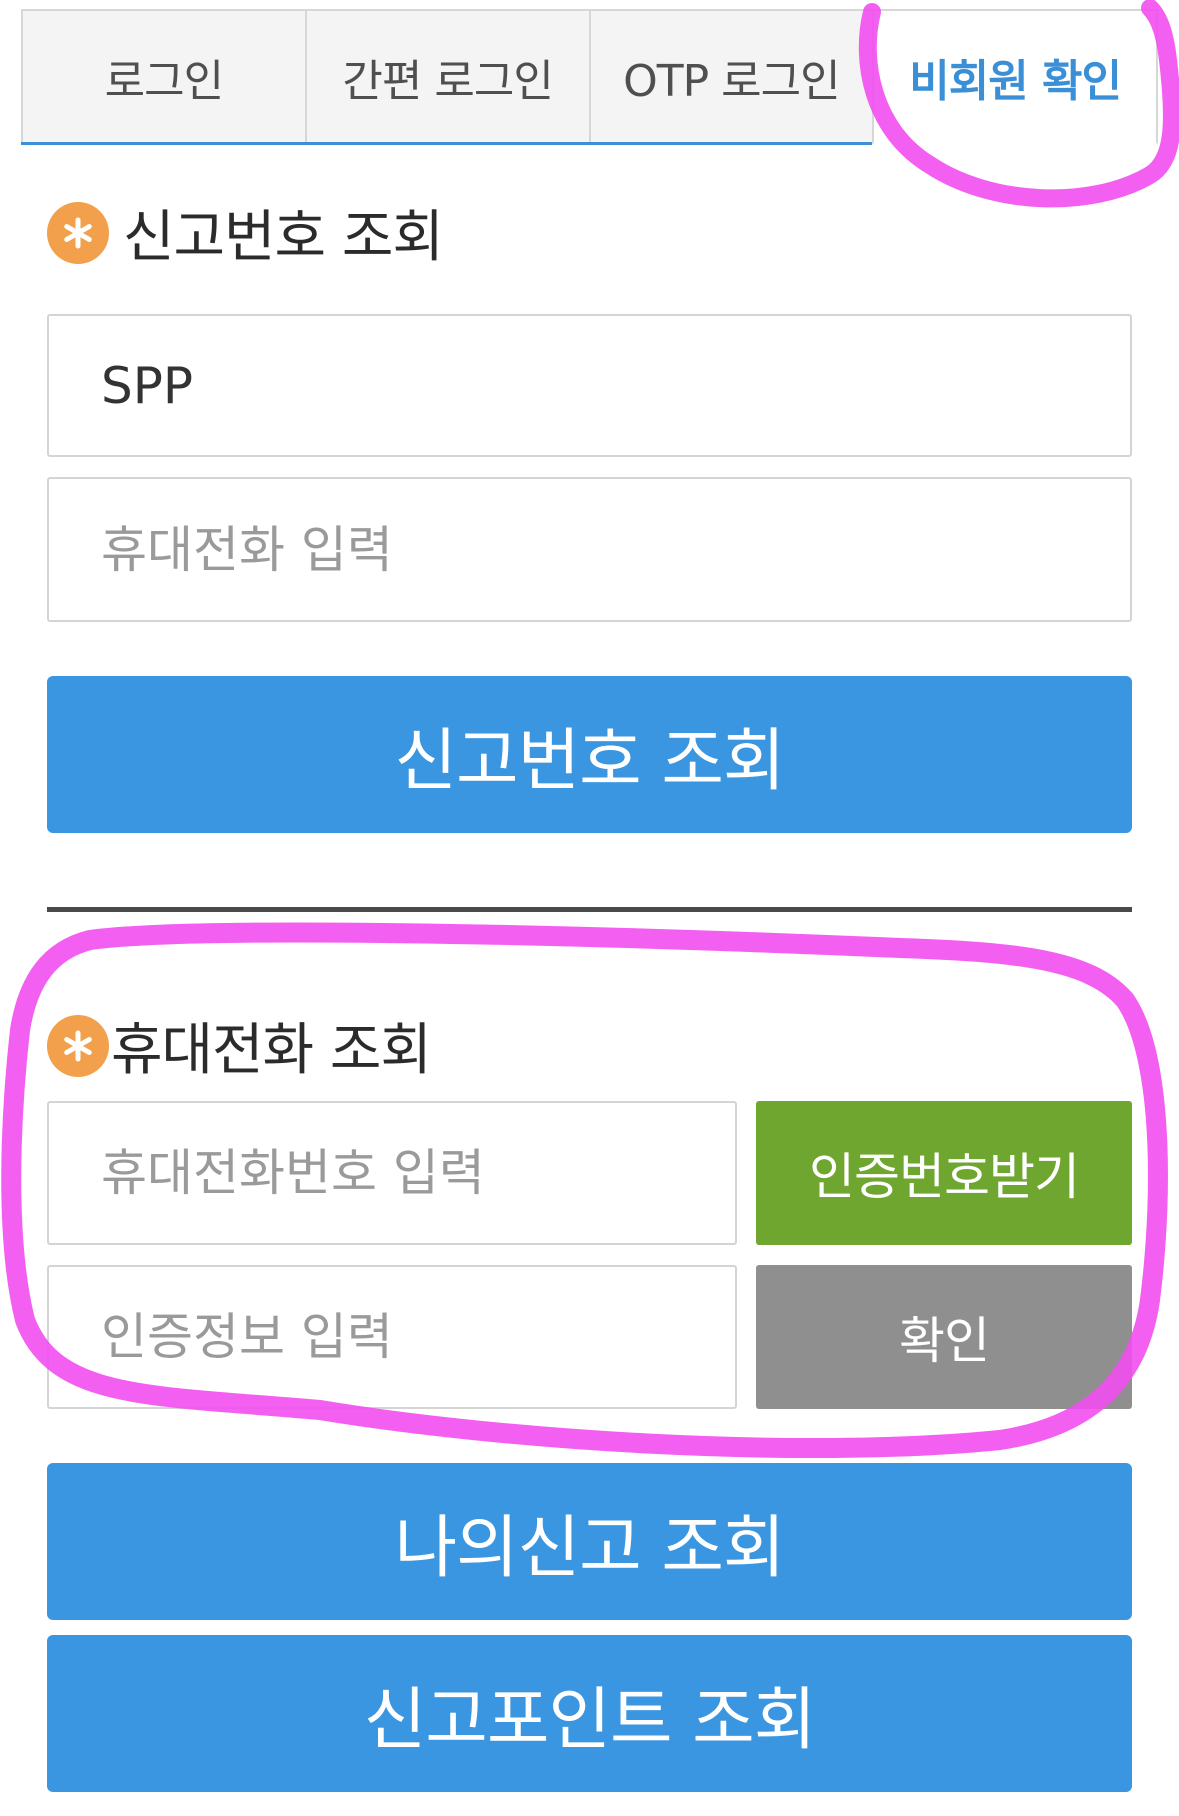  I want to click on login-tab-bar: 로그인 간편 로그인 OTP 로그인 비회원 확인, so click(589, 77).